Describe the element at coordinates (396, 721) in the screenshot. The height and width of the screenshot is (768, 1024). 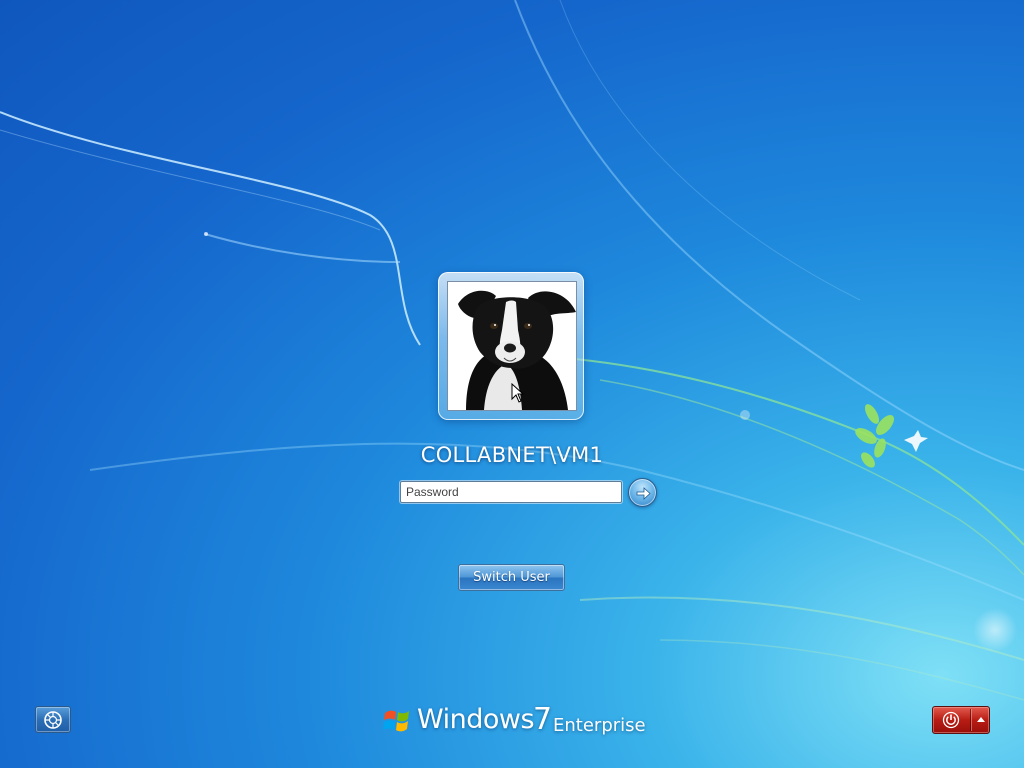
I see `windows-flag-icon` at that location.